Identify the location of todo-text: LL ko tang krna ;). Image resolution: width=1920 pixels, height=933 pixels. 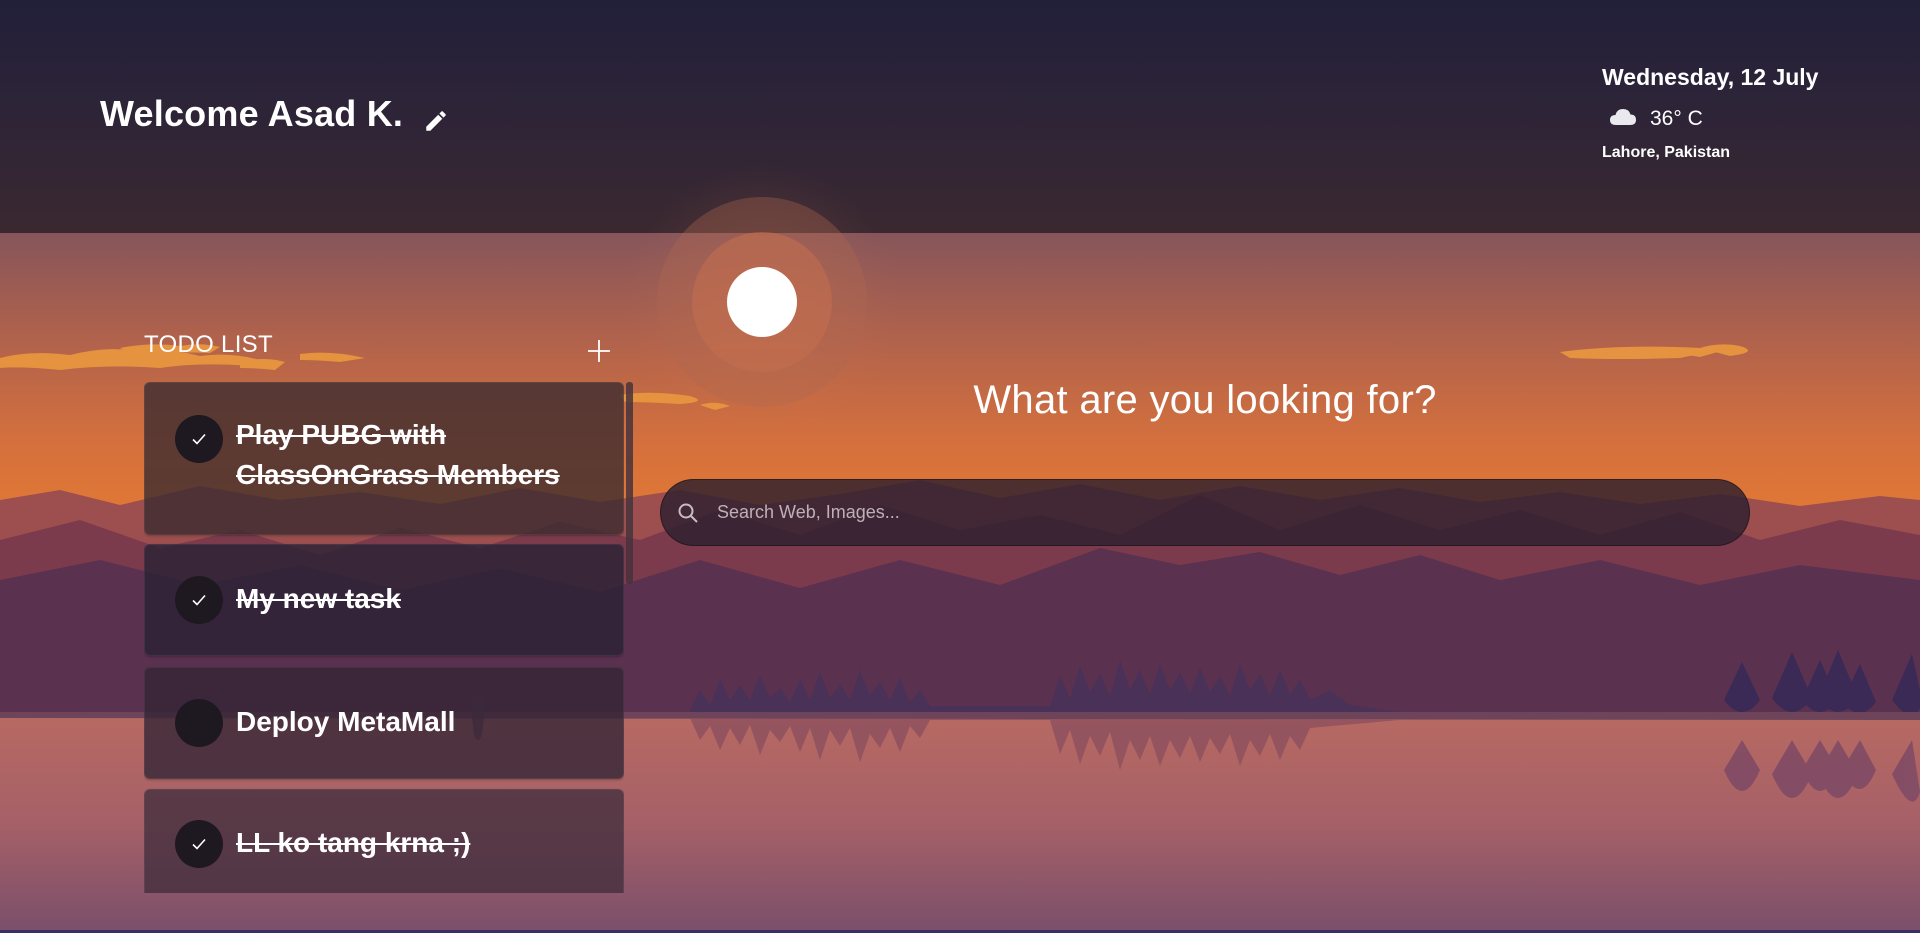
(353, 842).